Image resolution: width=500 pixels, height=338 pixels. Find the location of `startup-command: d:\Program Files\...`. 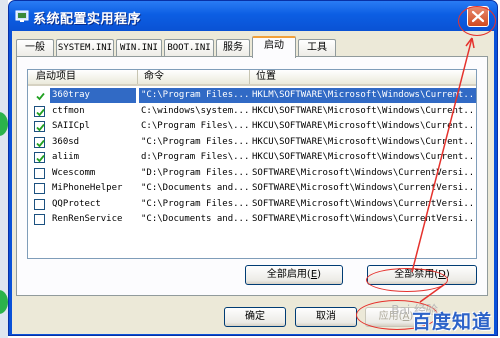

startup-command: d:\Program Files\... is located at coordinates (195, 157).